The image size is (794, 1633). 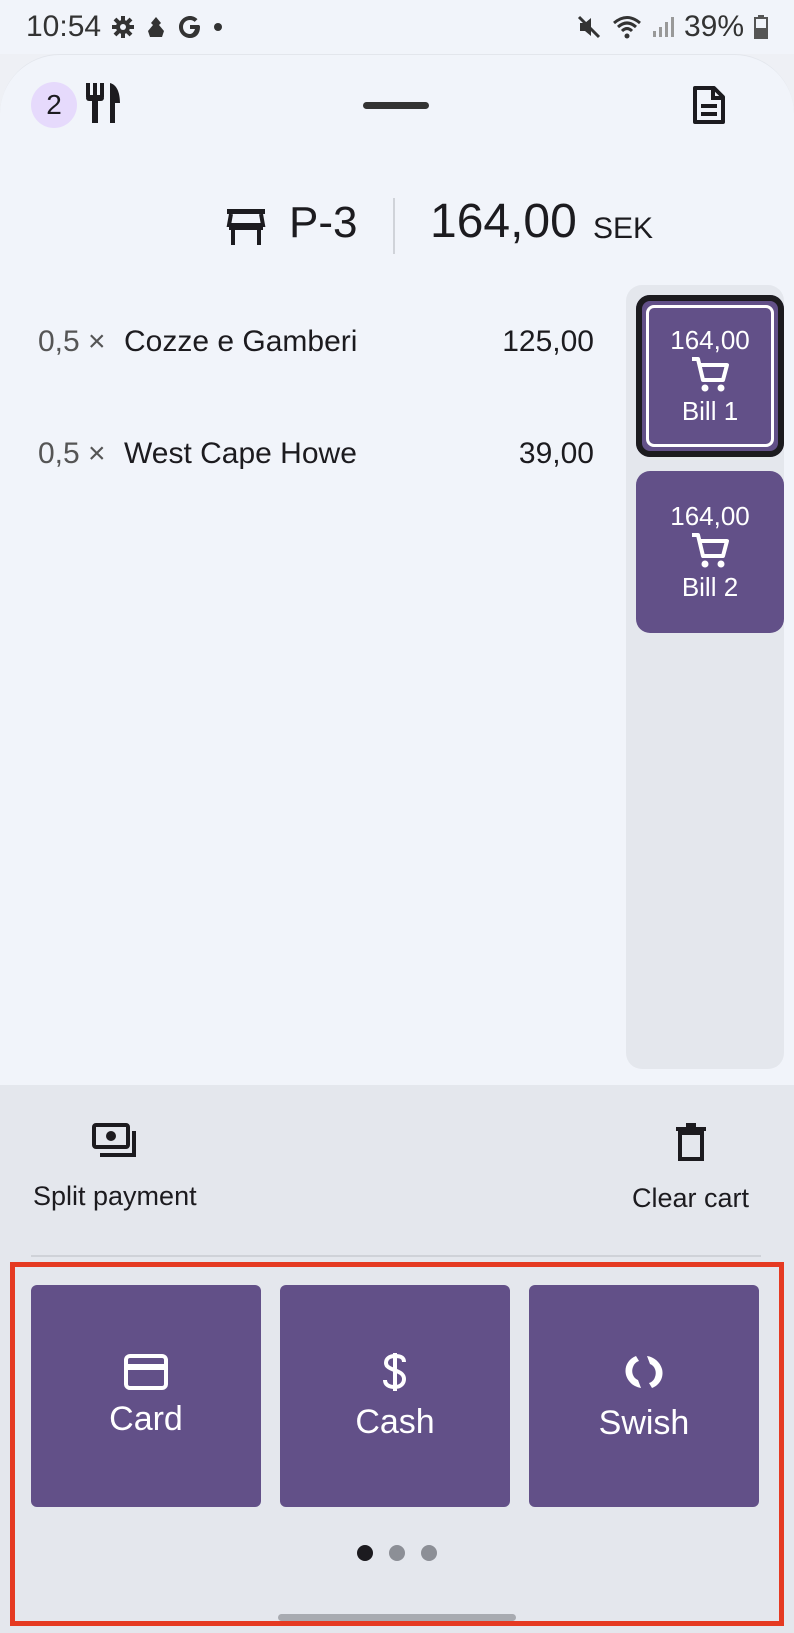 What do you see at coordinates (323, 222) in the screenshot?
I see `table-name: P-3` at bounding box center [323, 222].